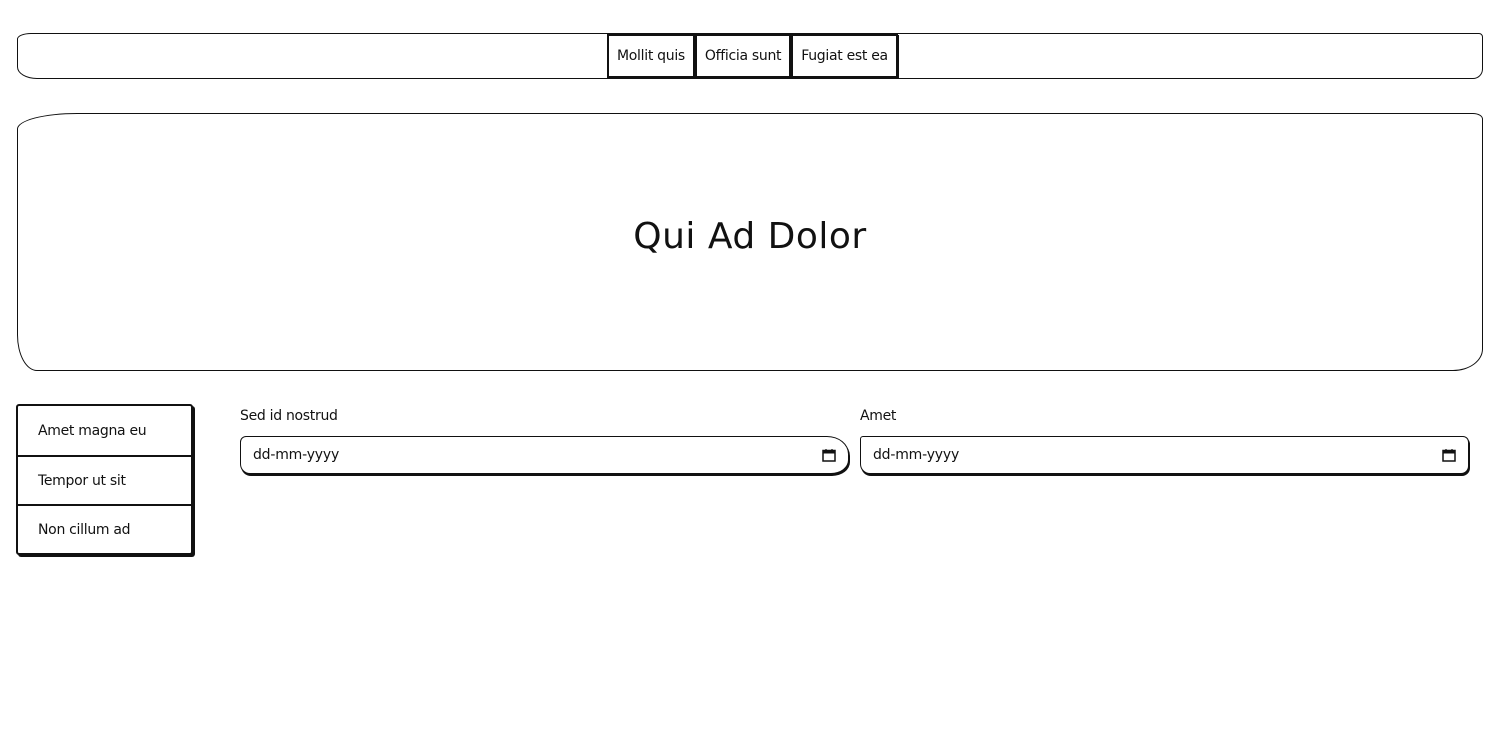 The height and width of the screenshot is (752, 1500). I want to click on hero-title: Qui Ad Dolor, so click(750, 236).